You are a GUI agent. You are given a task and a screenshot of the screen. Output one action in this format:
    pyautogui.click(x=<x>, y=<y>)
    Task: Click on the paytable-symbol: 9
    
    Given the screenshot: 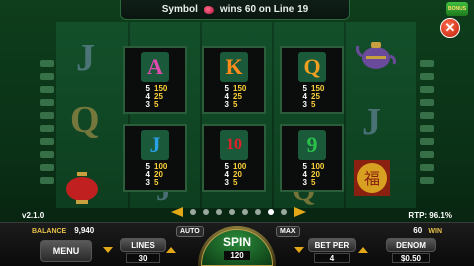 What is the action you would take?
    pyautogui.click(x=312, y=145)
    